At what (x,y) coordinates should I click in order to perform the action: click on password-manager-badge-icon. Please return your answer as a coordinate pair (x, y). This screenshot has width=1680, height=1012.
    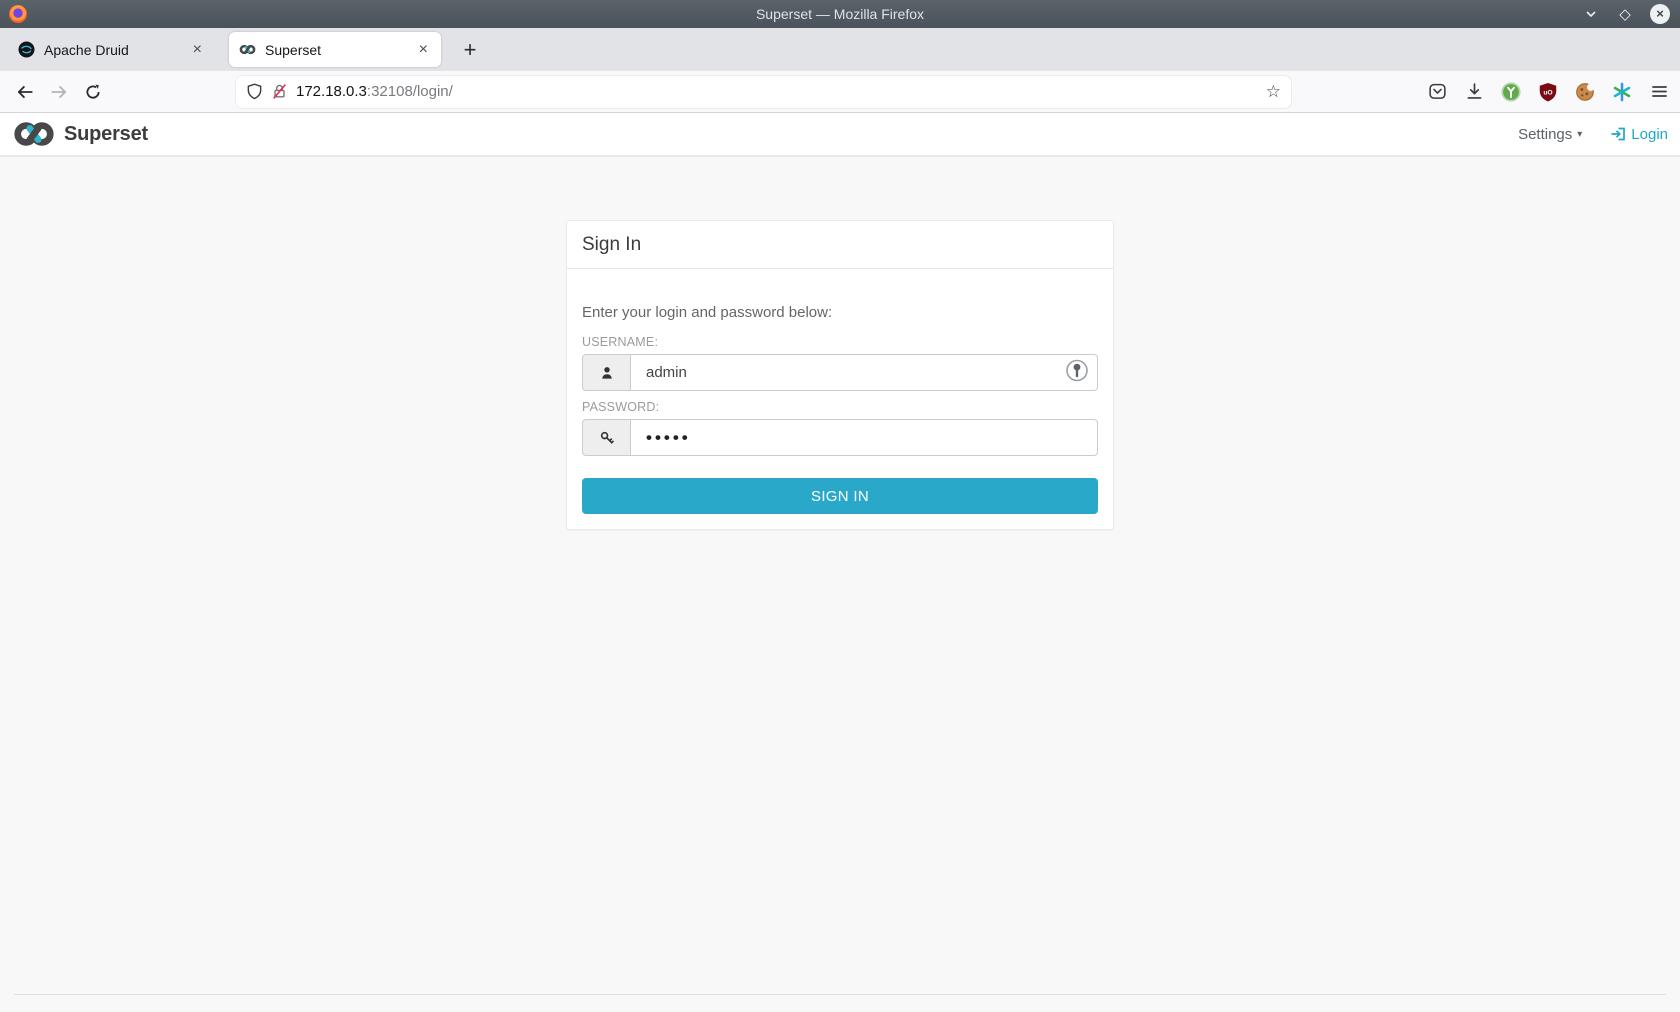
    Looking at the image, I should click on (1077, 372).